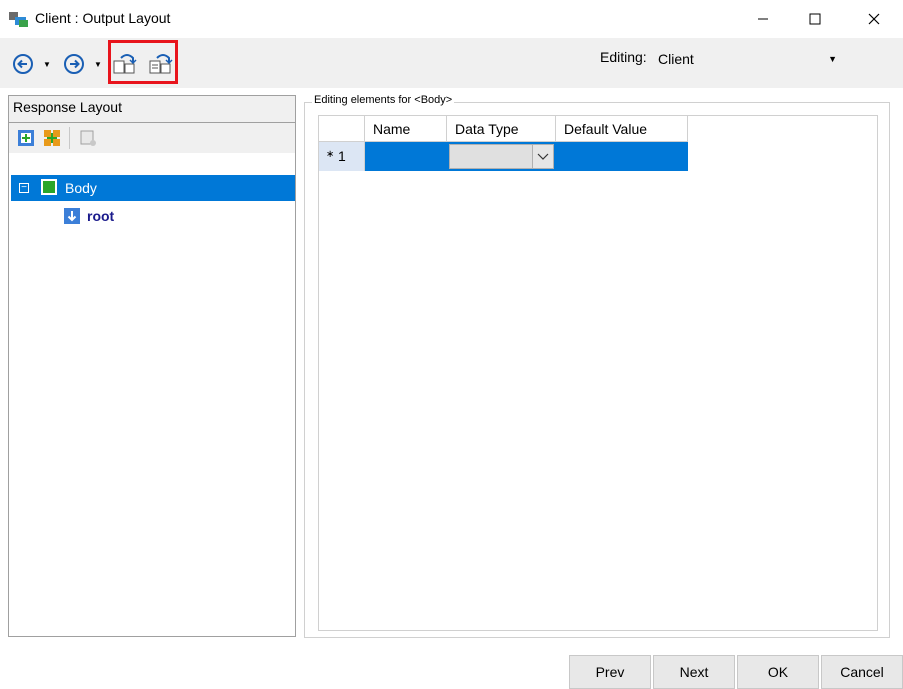 The width and height of the screenshot is (903, 689). I want to click on toolbar-divider, so click(69, 138).